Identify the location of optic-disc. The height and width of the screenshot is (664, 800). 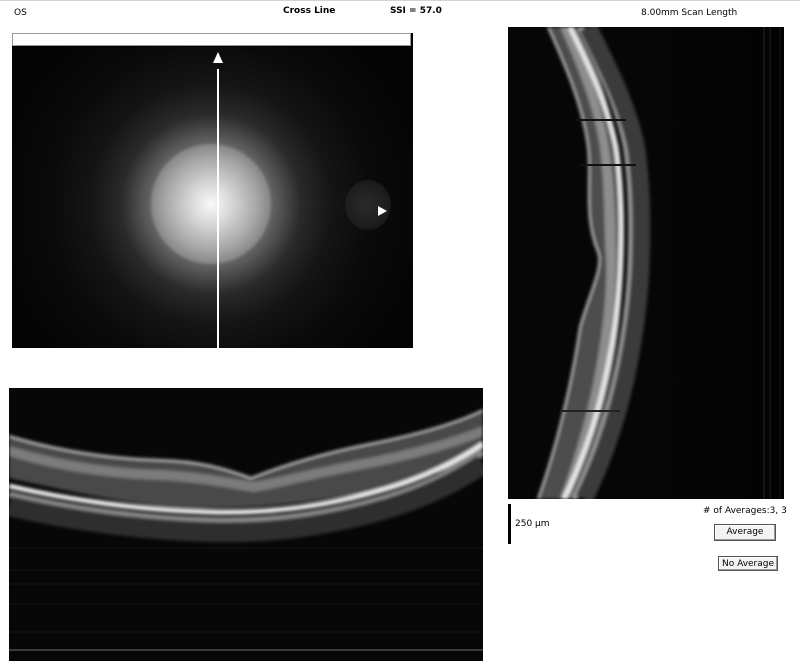
(368, 205).